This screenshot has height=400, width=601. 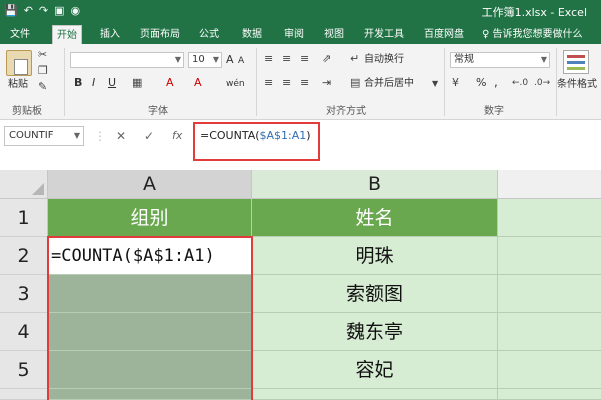 What do you see at coordinates (300, 11) in the screenshot?
I see `title-bar: 💾 ↶ ↷ ▣ ◉ 工作簿1.xlsx - Excel` at bounding box center [300, 11].